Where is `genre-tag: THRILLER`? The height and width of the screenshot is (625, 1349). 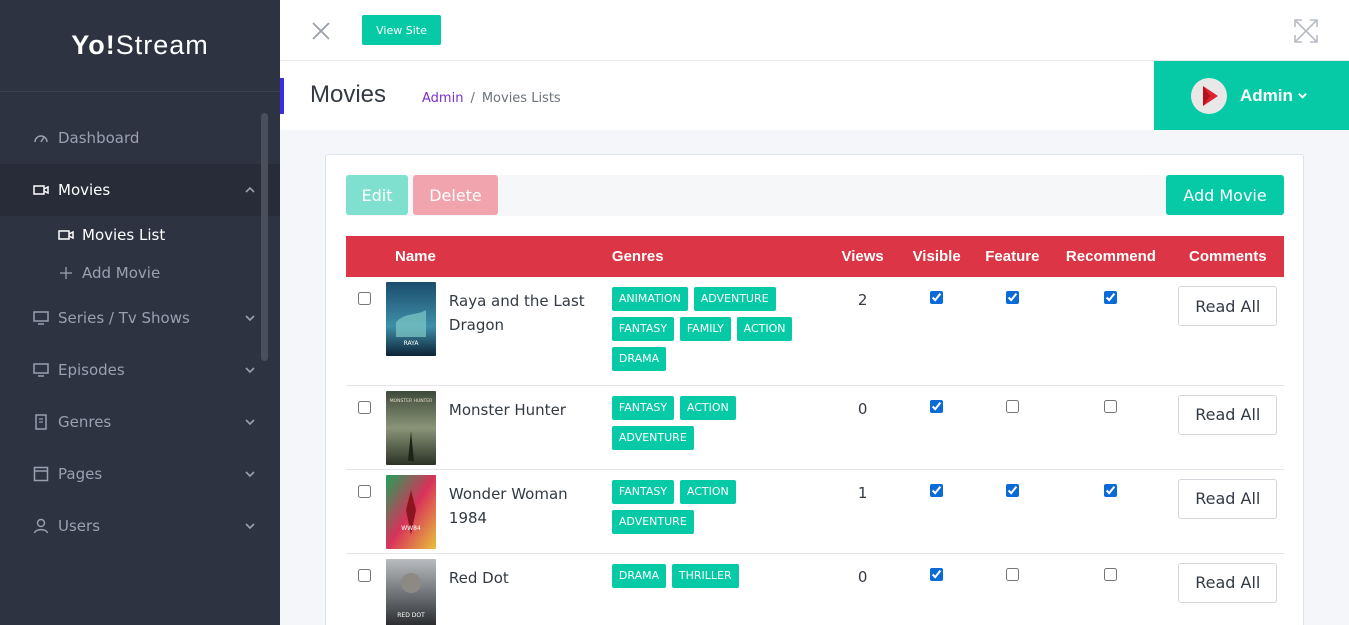
genre-tag: THRILLER is located at coordinates (705, 575).